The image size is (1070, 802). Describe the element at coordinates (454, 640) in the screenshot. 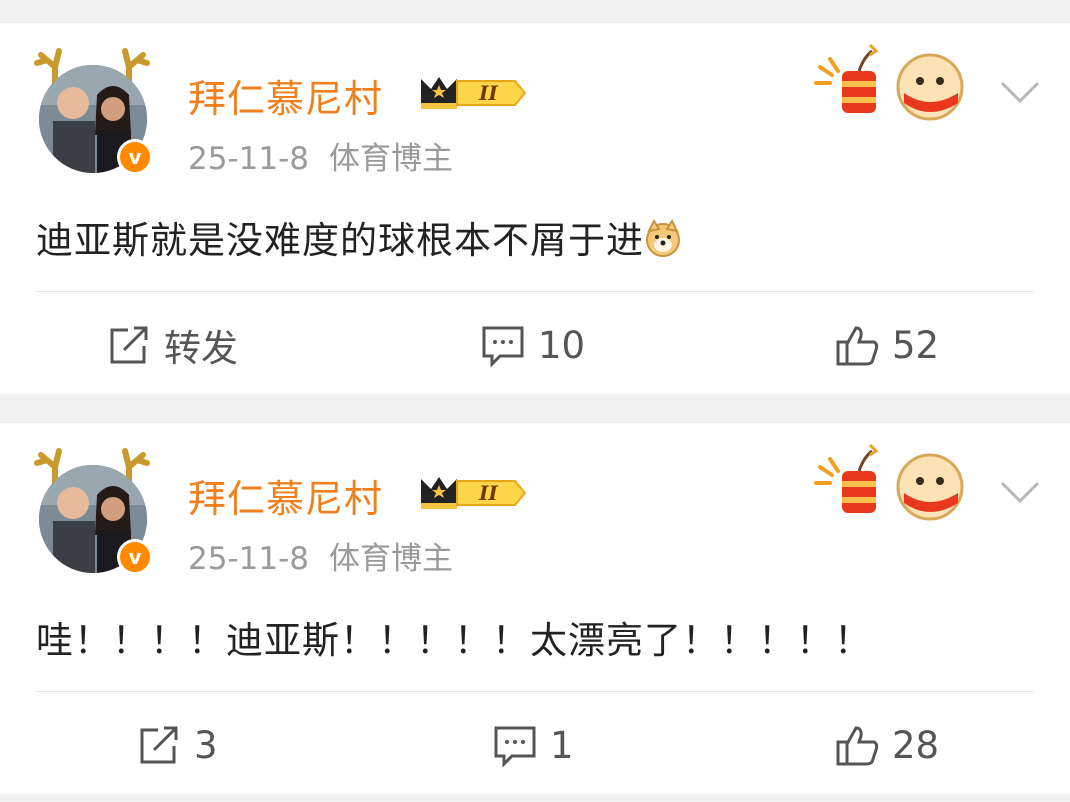

I see `post-text: 哇！！！！迪亚斯！！！！！太漂亮了！！！！！` at that location.